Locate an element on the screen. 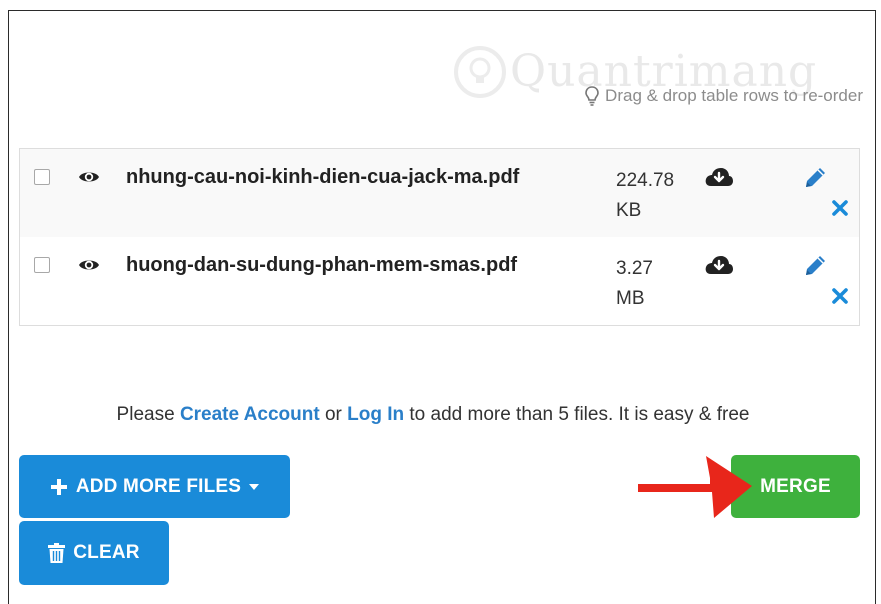  file-size-value: 224.78 is located at coordinates (645, 180).